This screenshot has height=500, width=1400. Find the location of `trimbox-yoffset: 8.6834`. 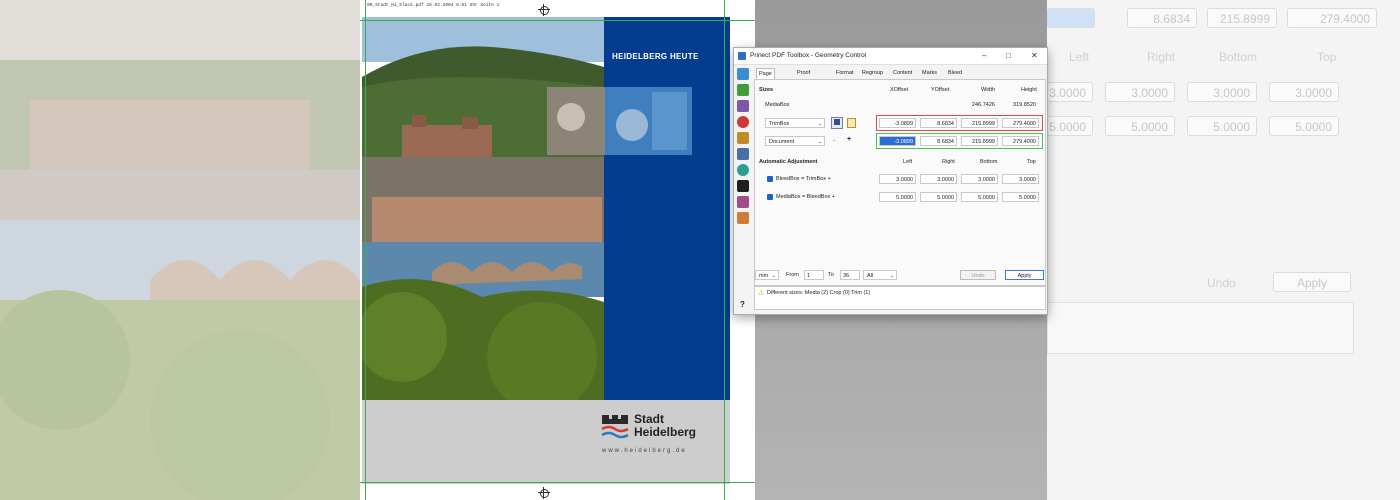

trimbox-yoffset: 8.6834 is located at coordinates (938, 123).